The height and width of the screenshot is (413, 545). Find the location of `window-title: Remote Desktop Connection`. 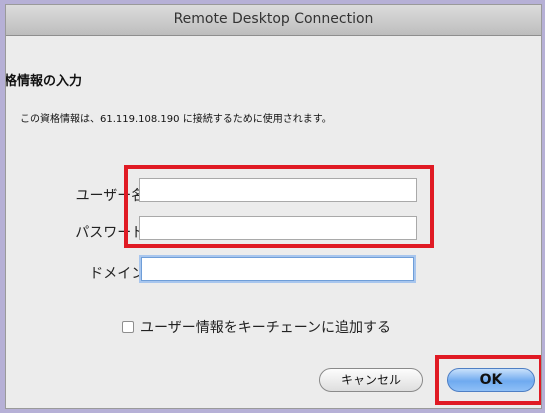

window-title: Remote Desktop Connection is located at coordinates (273, 19).